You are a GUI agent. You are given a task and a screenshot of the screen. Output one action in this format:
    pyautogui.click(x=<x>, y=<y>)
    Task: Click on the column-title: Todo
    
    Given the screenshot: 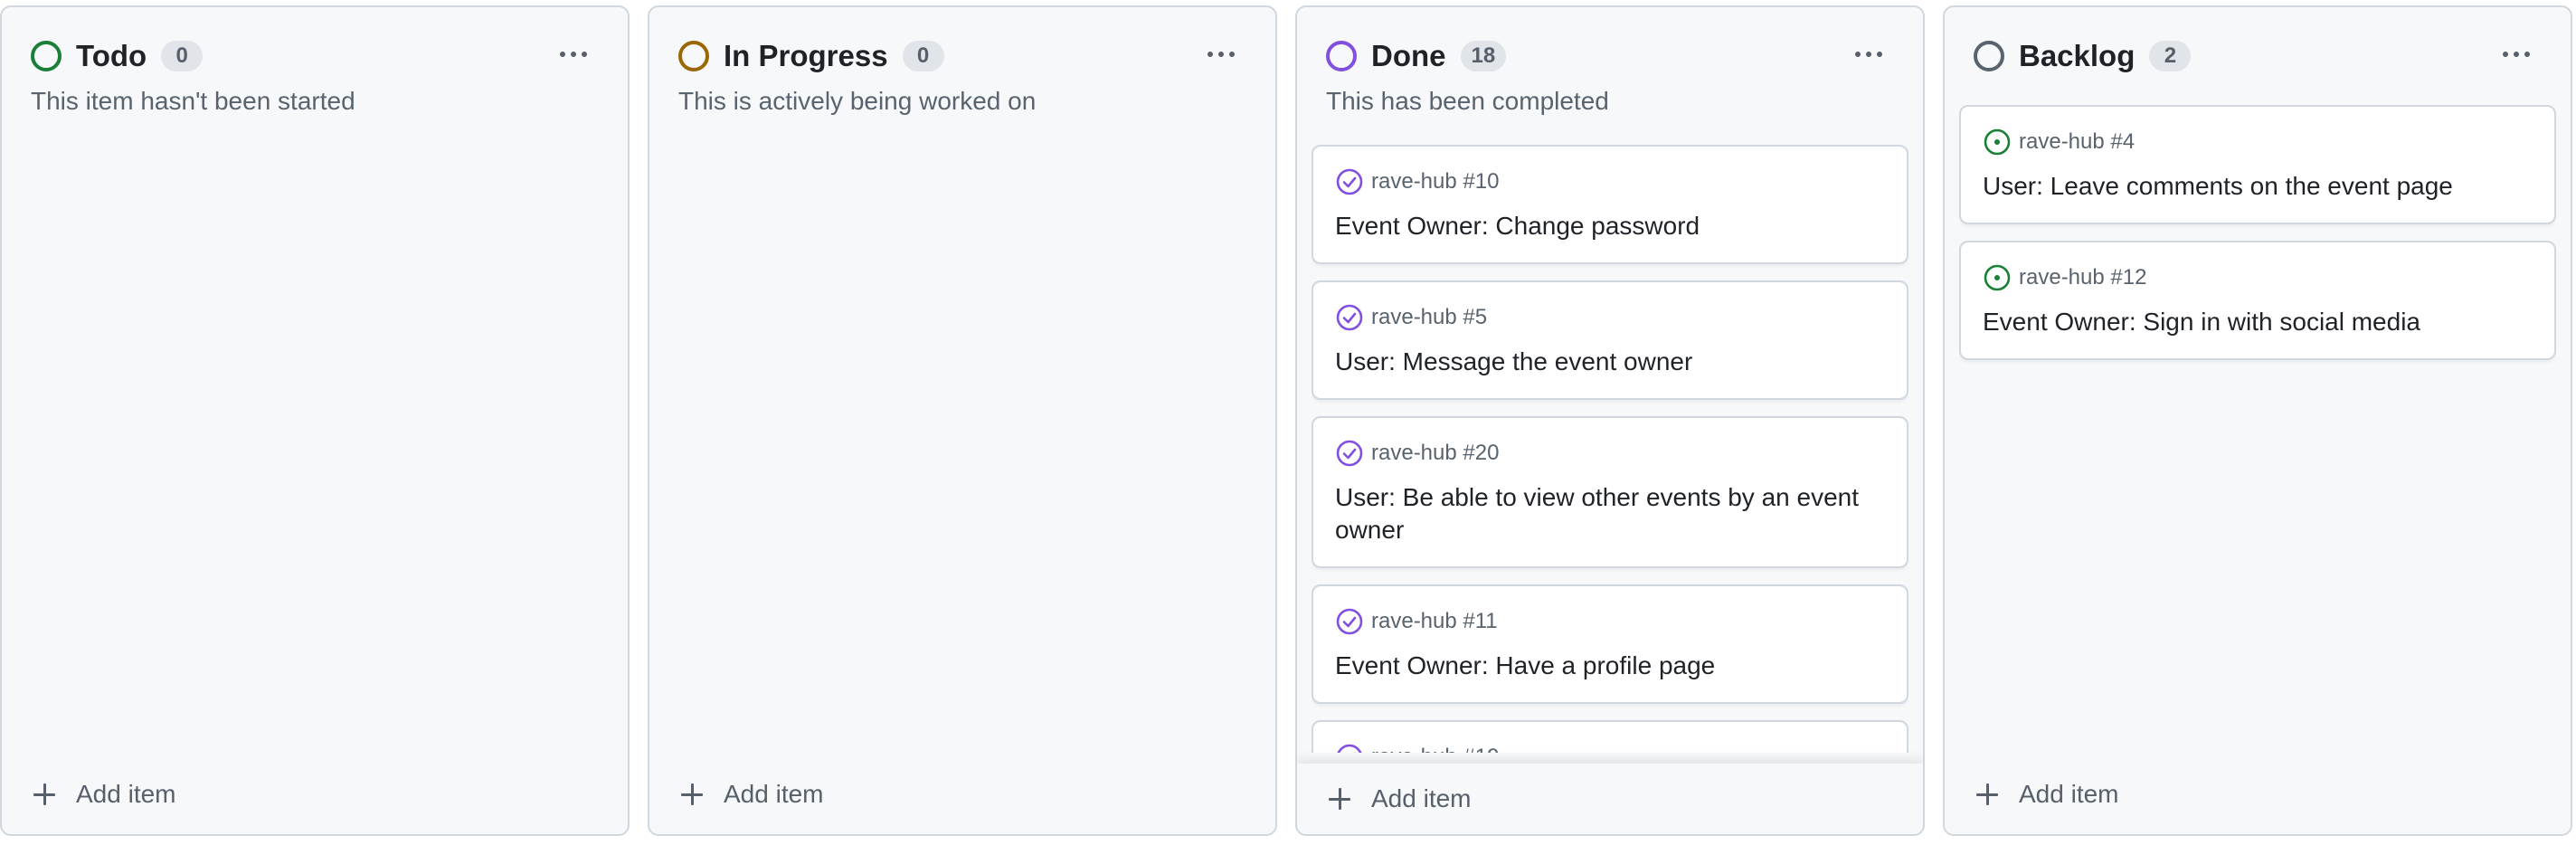 What is the action you would take?
    pyautogui.click(x=112, y=55)
    